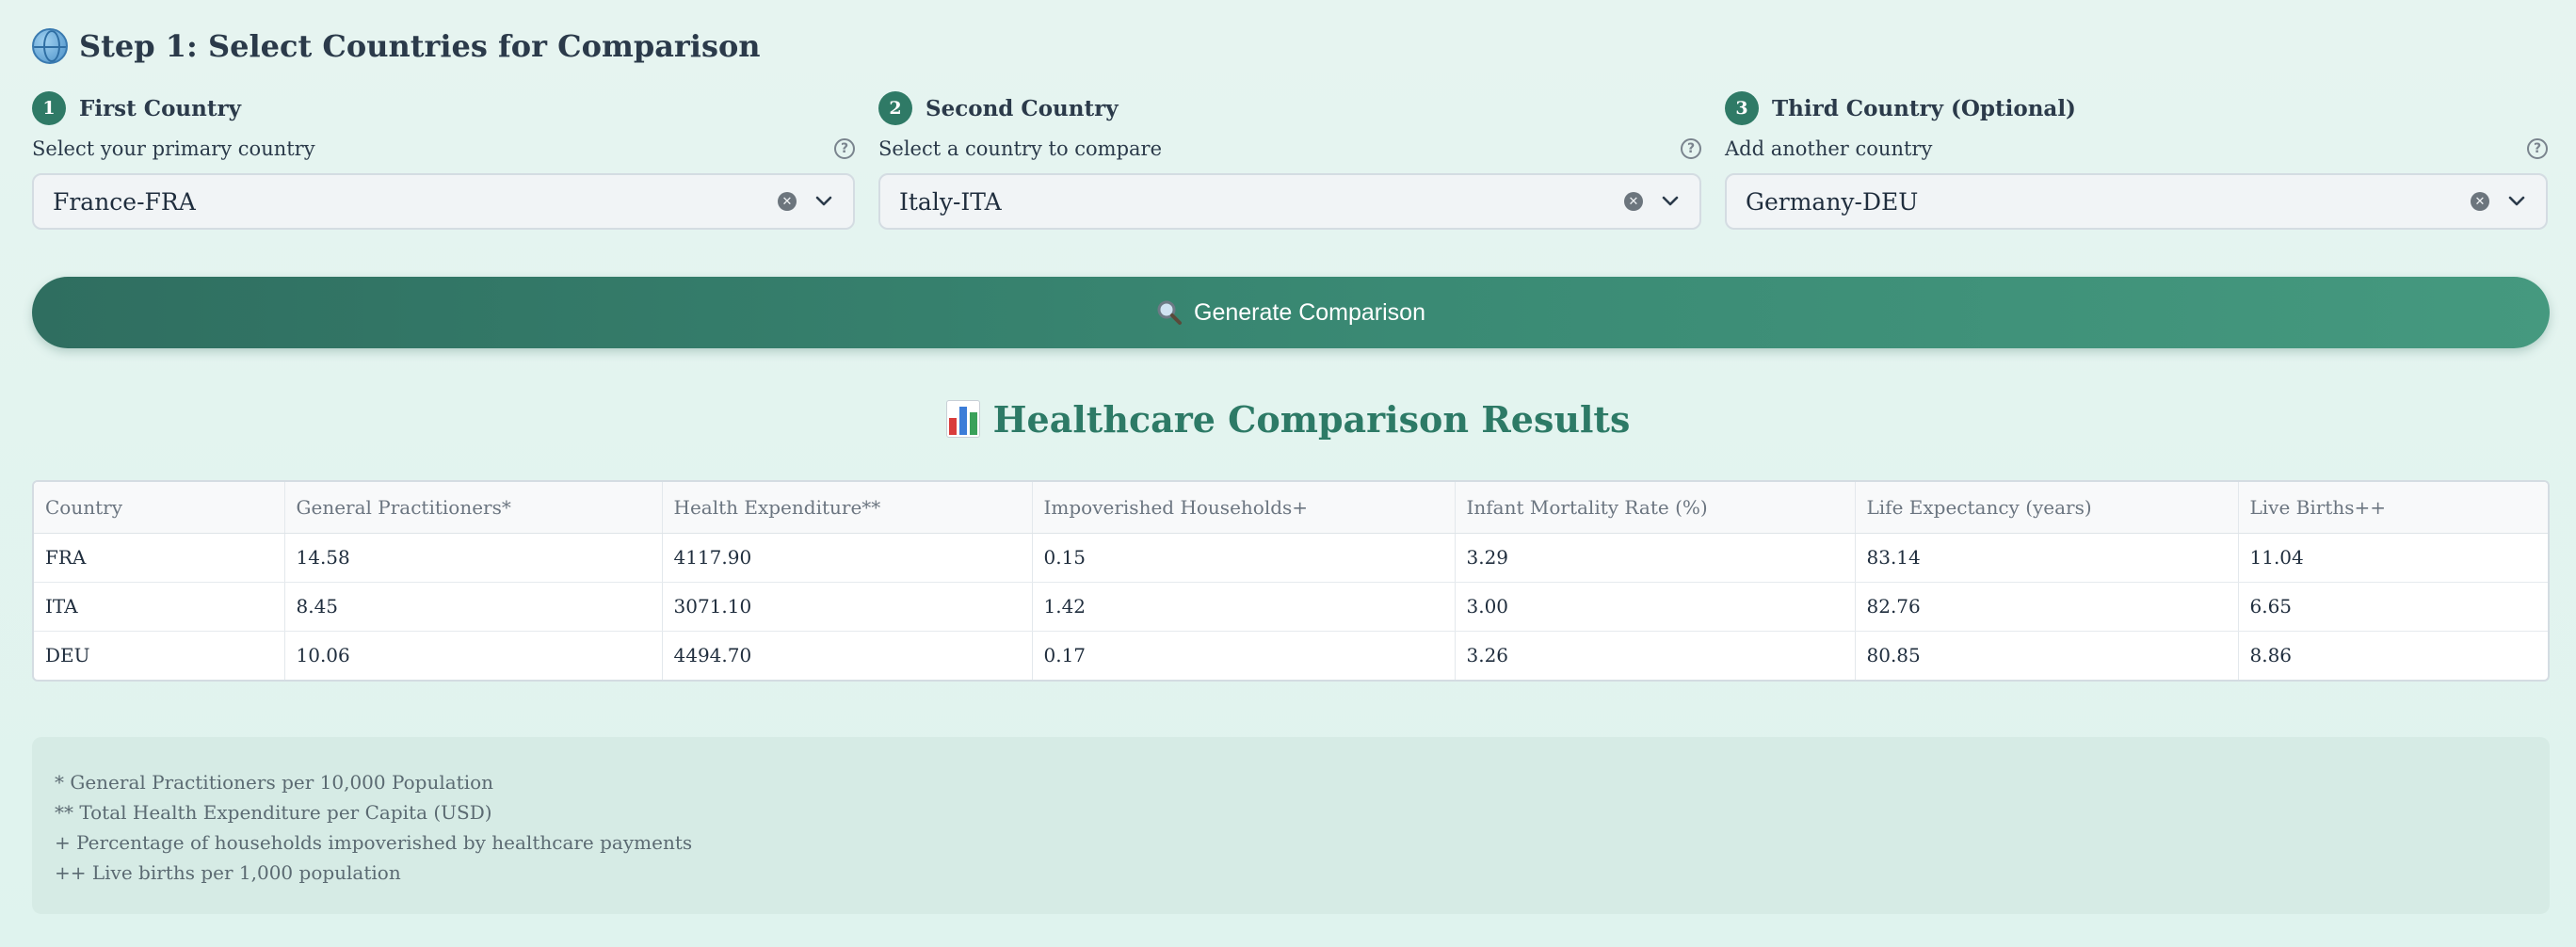 Image resolution: width=2576 pixels, height=947 pixels. Describe the element at coordinates (159, 655) in the screenshot. I see `table-cell: DEU` at that location.